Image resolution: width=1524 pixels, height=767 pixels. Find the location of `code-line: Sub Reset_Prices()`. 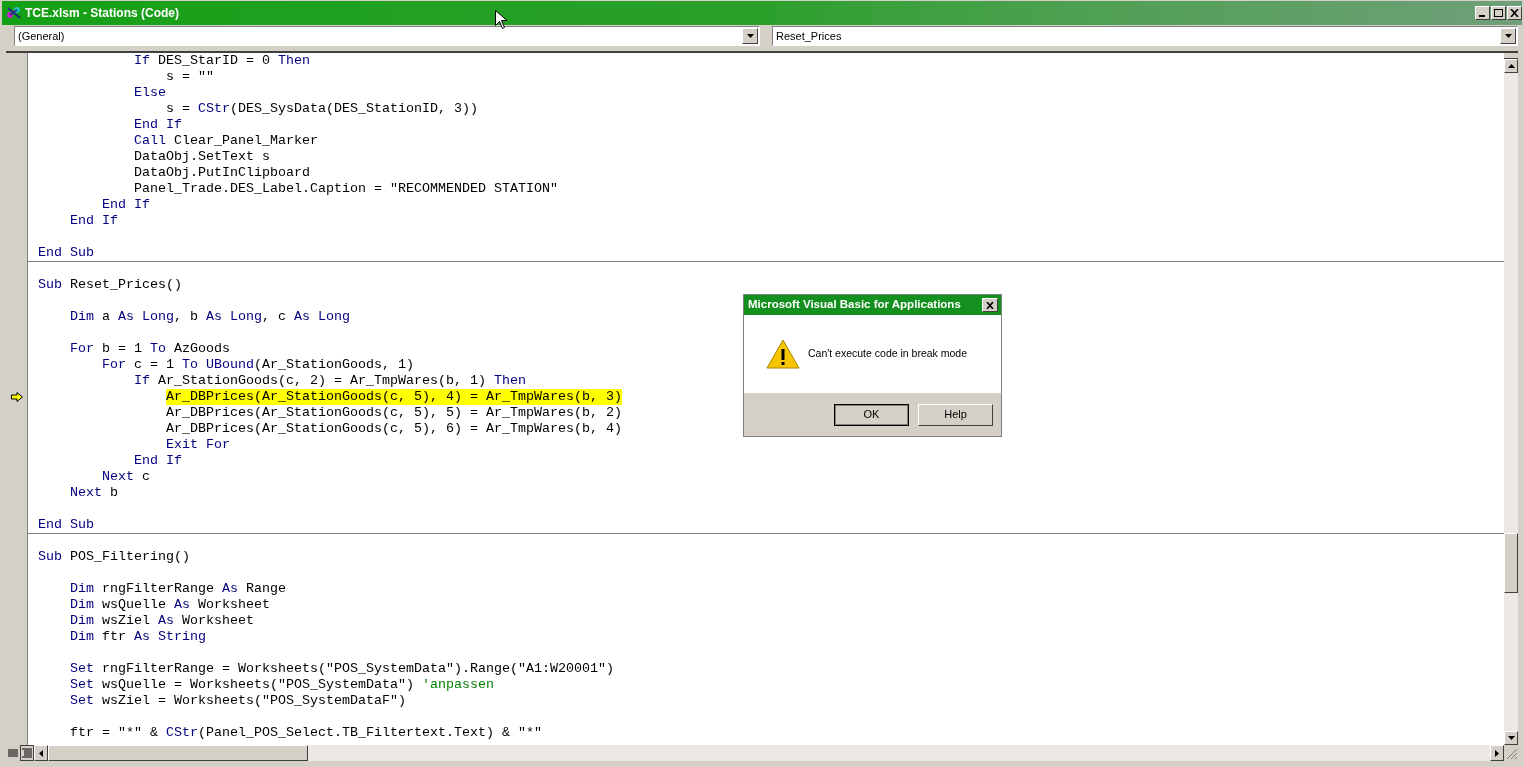

code-line: Sub Reset_Prices() is located at coordinates (110, 285).